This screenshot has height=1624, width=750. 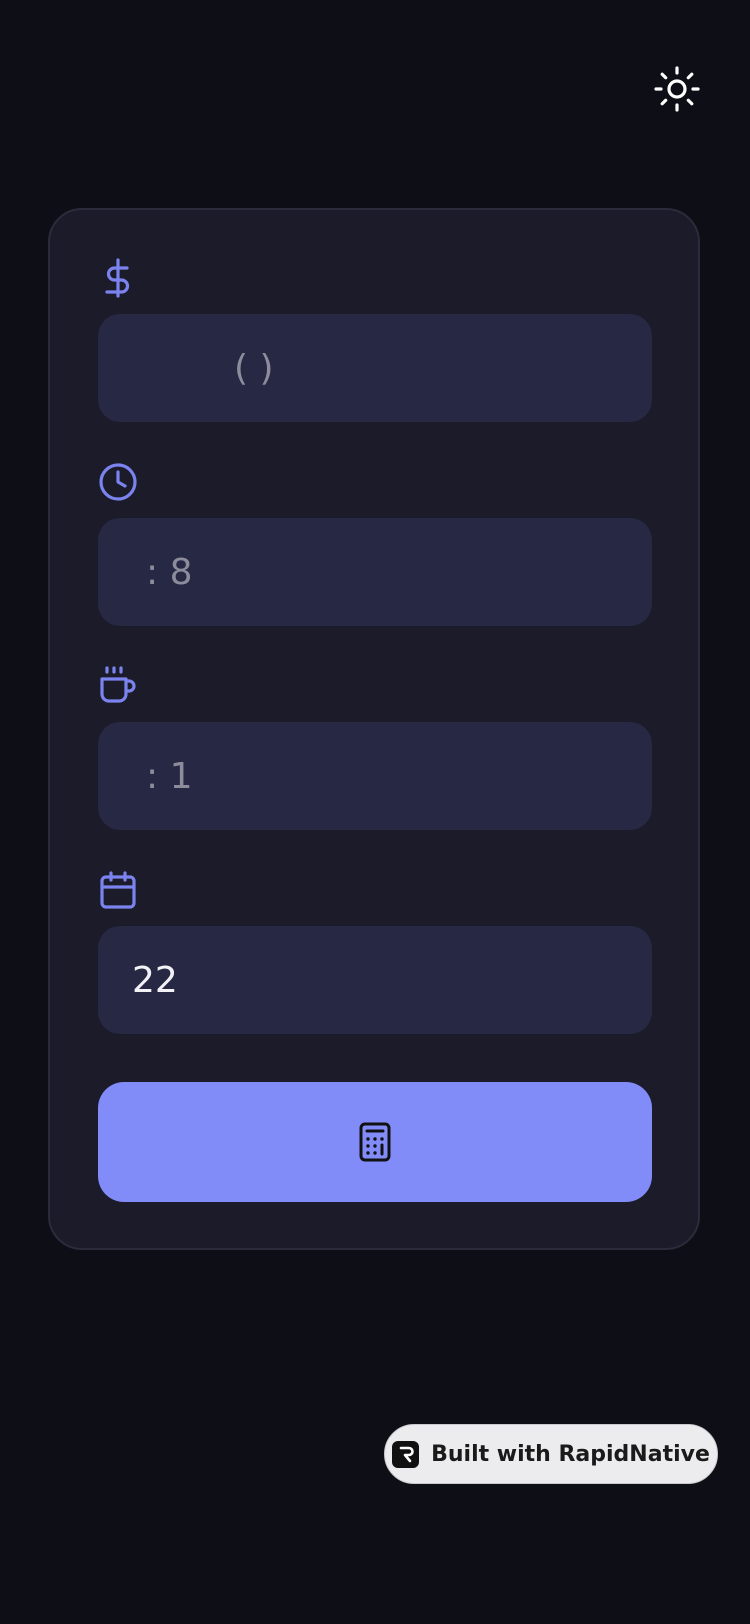 What do you see at coordinates (169, 776) in the screenshot?
I see `break-hours-placeholder: : 1` at bounding box center [169, 776].